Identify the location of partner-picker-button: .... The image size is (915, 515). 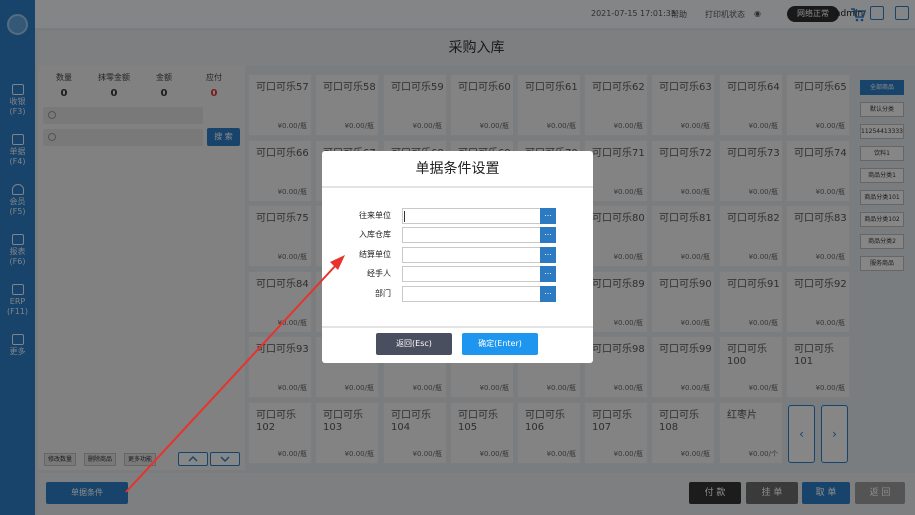
(548, 216).